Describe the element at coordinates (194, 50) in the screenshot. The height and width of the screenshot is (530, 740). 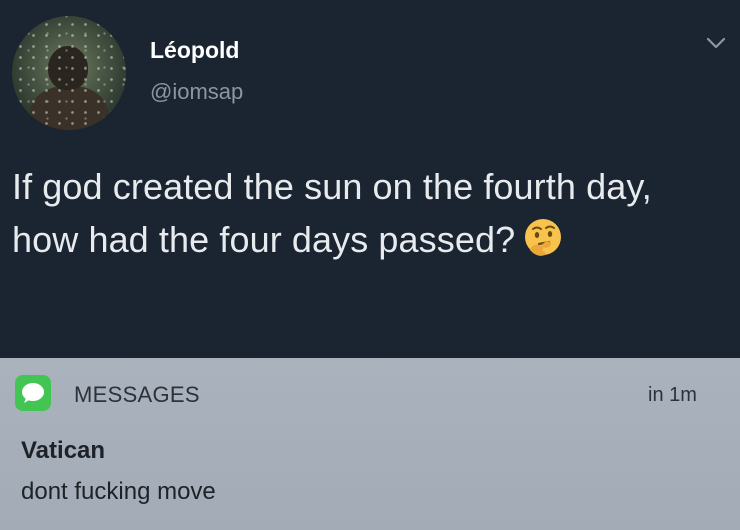
I see `author-name: Léopold` at that location.